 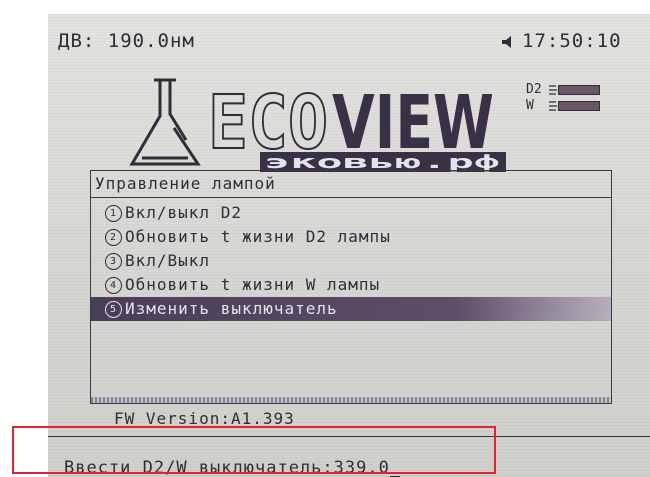 What do you see at coordinates (113, 285) in the screenshot?
I see `item-number: 4` at bounding box center [113, 285].